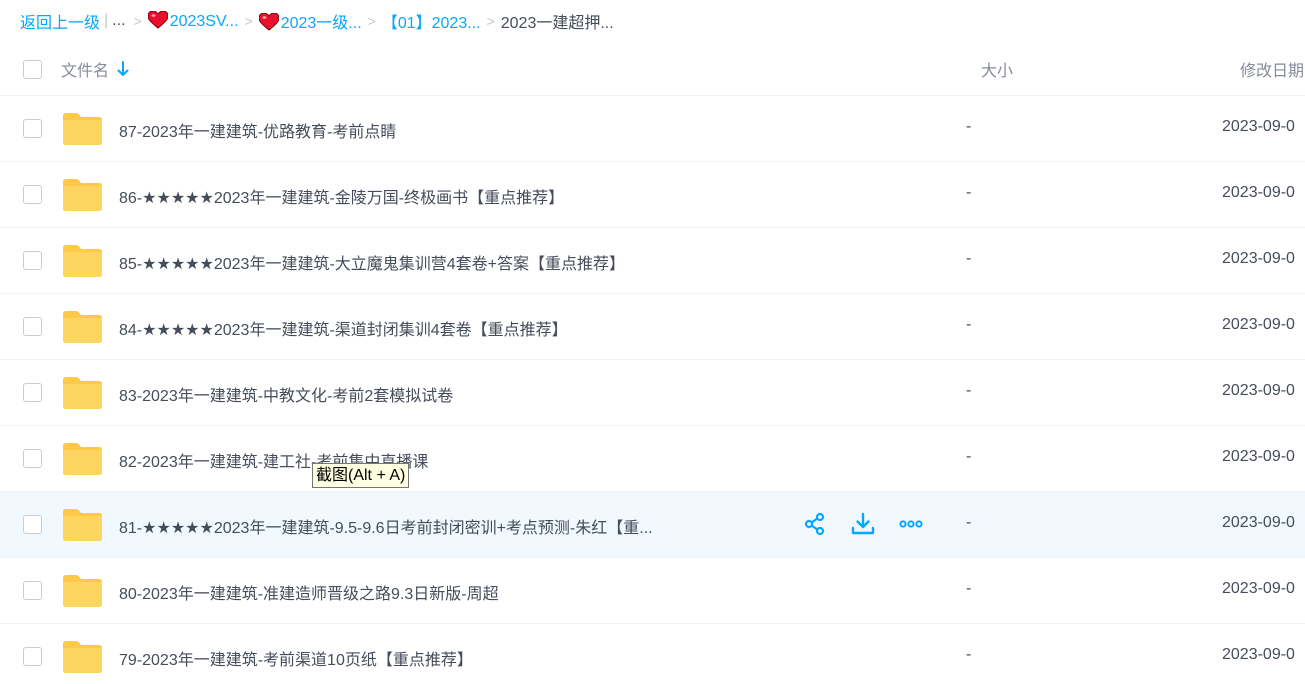 Image resolution: width=1305 pixels, height=684 pixels. What do you see at coordinates (286, 394) in the screenshot?
I see `file-name: 83-2023年一建建筑-中教文化-考前2套模拟试卷` at bounding box center [286, 394].